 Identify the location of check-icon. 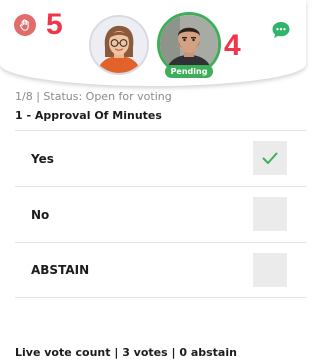
(270, 158).